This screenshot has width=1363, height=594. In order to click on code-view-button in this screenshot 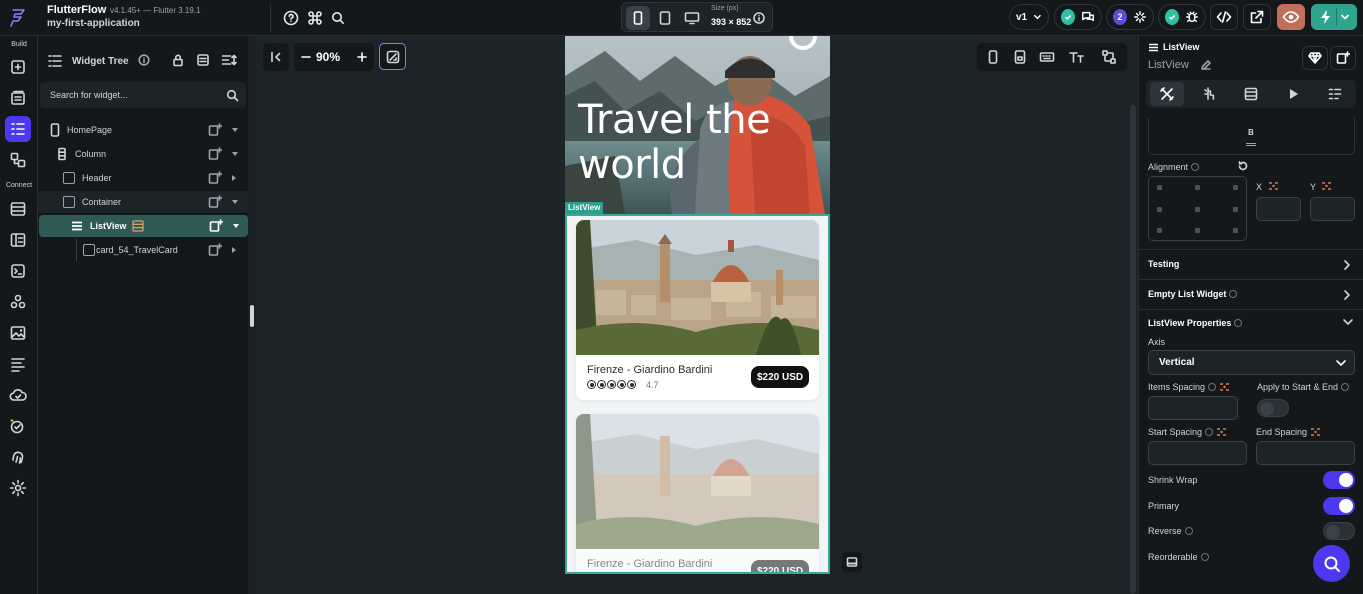, I will do `click(1224, 17)`.